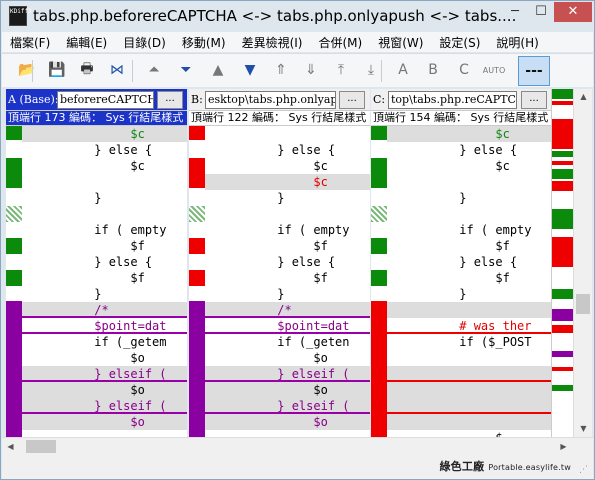  I want to click on pane-a-status: 頂端行 173 編碼： Sys 行結尾樣式, so click(96, 118).